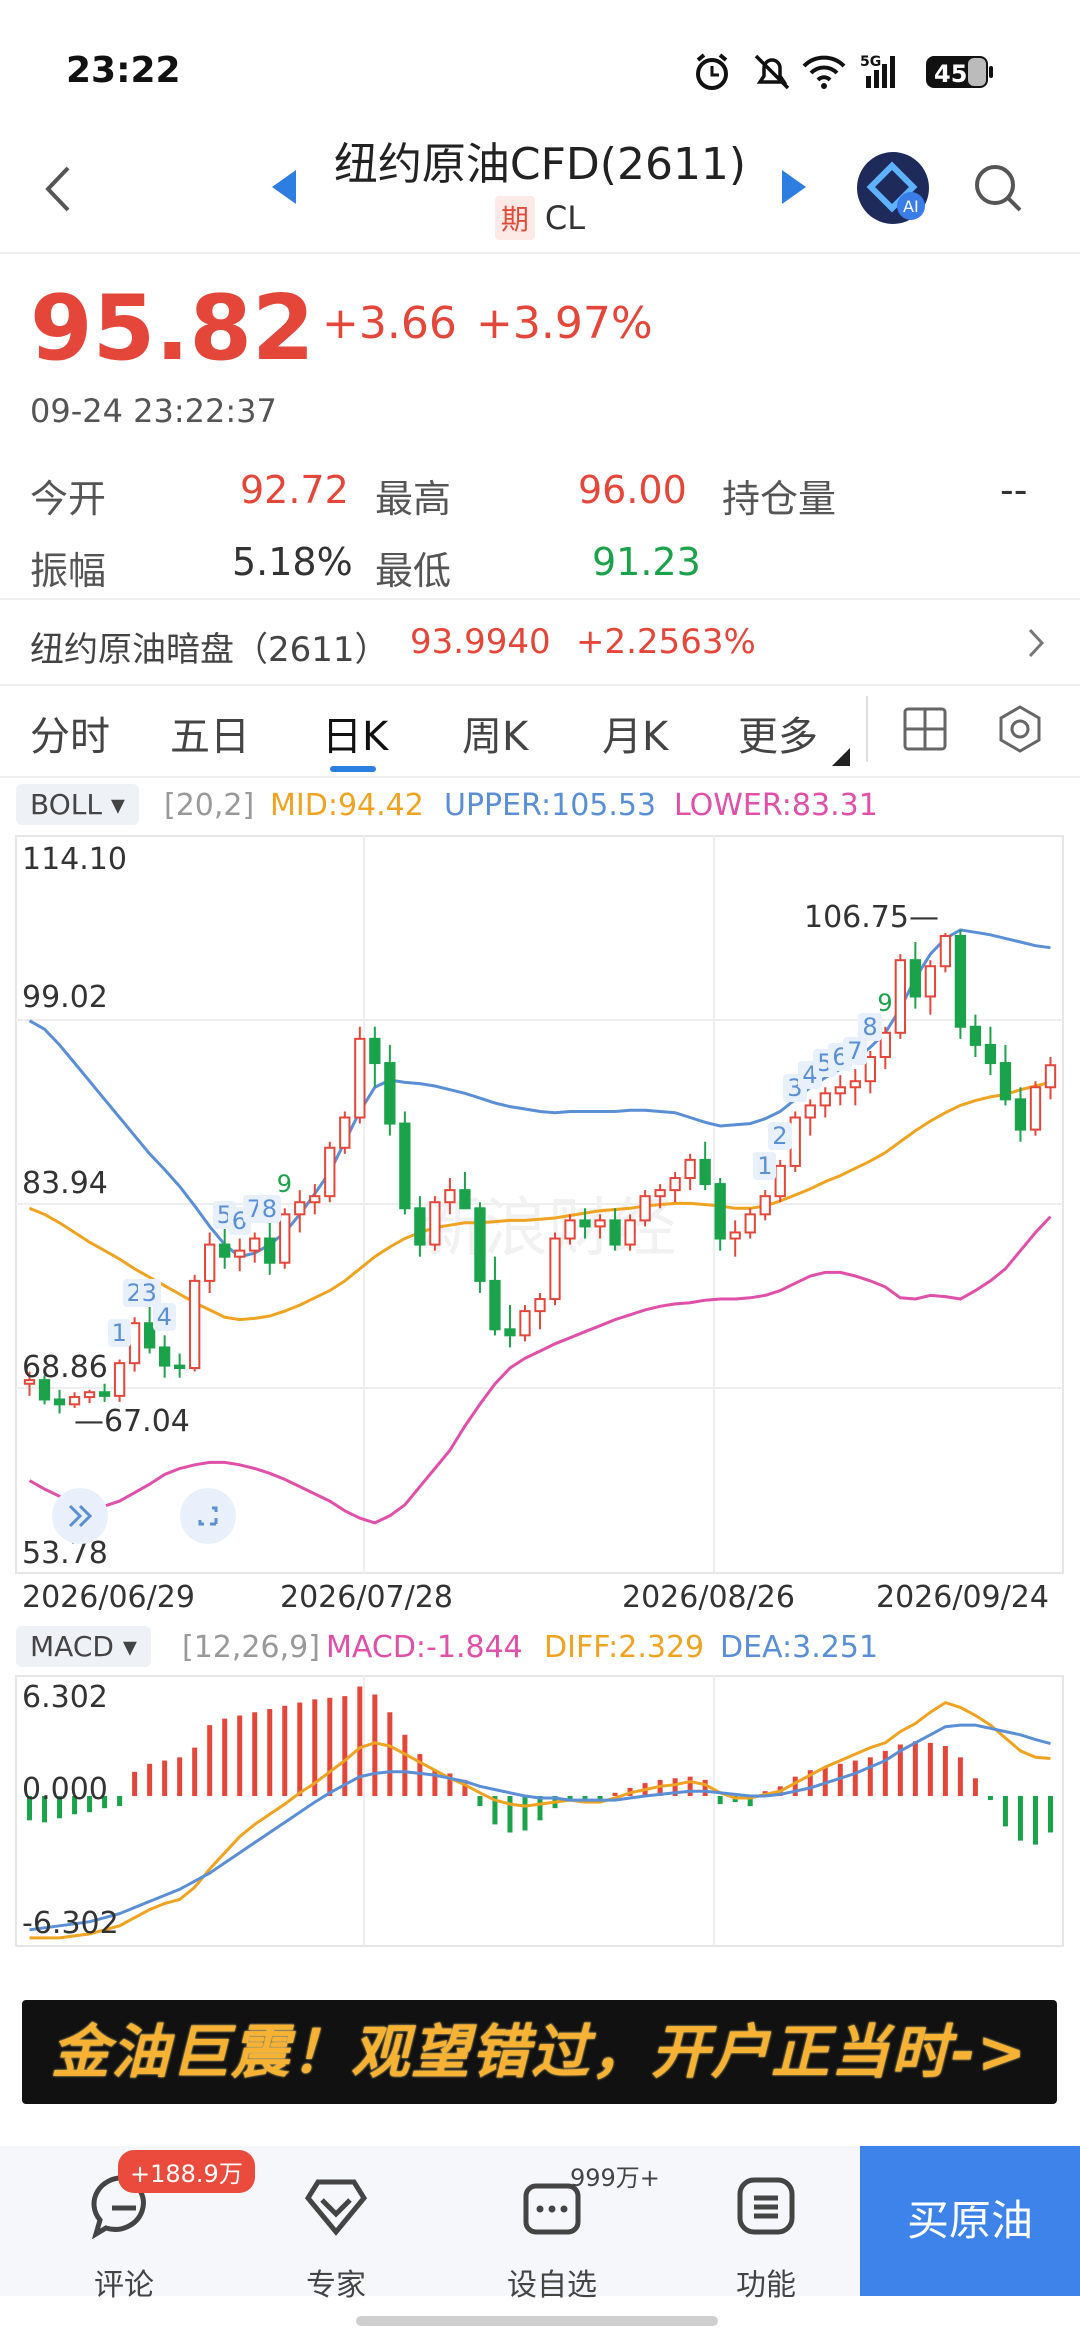 This screenshot has height=2344, width=1080. Describe the element at coordinates (209, 650) in the screenshot. I see `dark-pool-name: 纽约原油暗盘（2611）` at that location.